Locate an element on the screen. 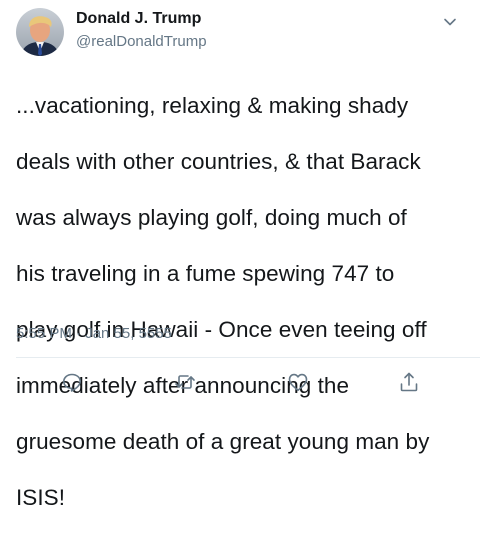  reply-icon is located at coordinates (72, 382).